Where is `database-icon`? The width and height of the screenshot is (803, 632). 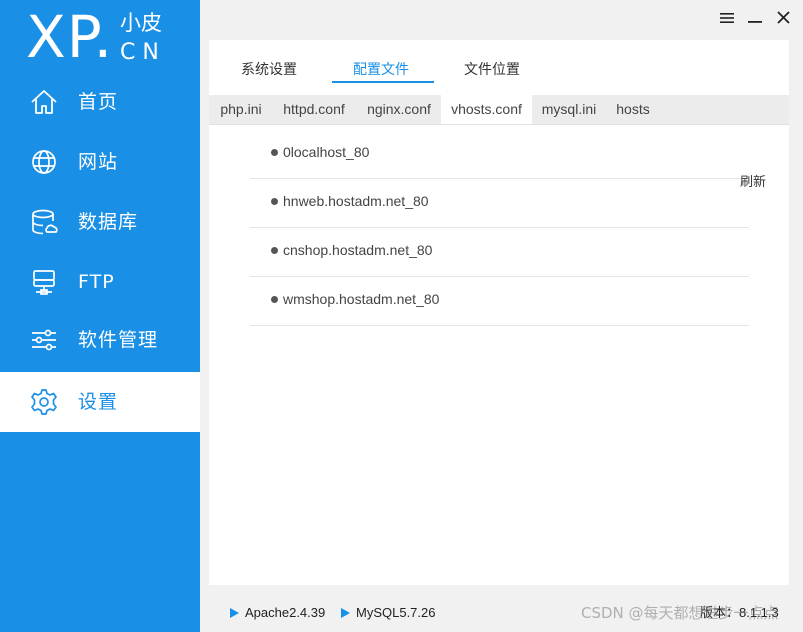
database-icon is located at coordinates (44, 222).